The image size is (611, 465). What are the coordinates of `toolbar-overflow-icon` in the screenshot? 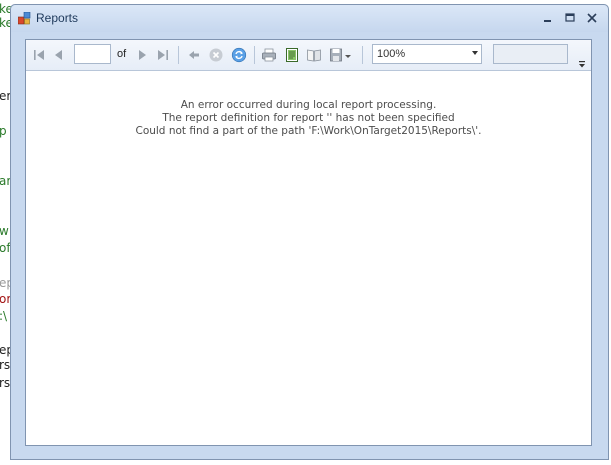 It's located at (582, 64).